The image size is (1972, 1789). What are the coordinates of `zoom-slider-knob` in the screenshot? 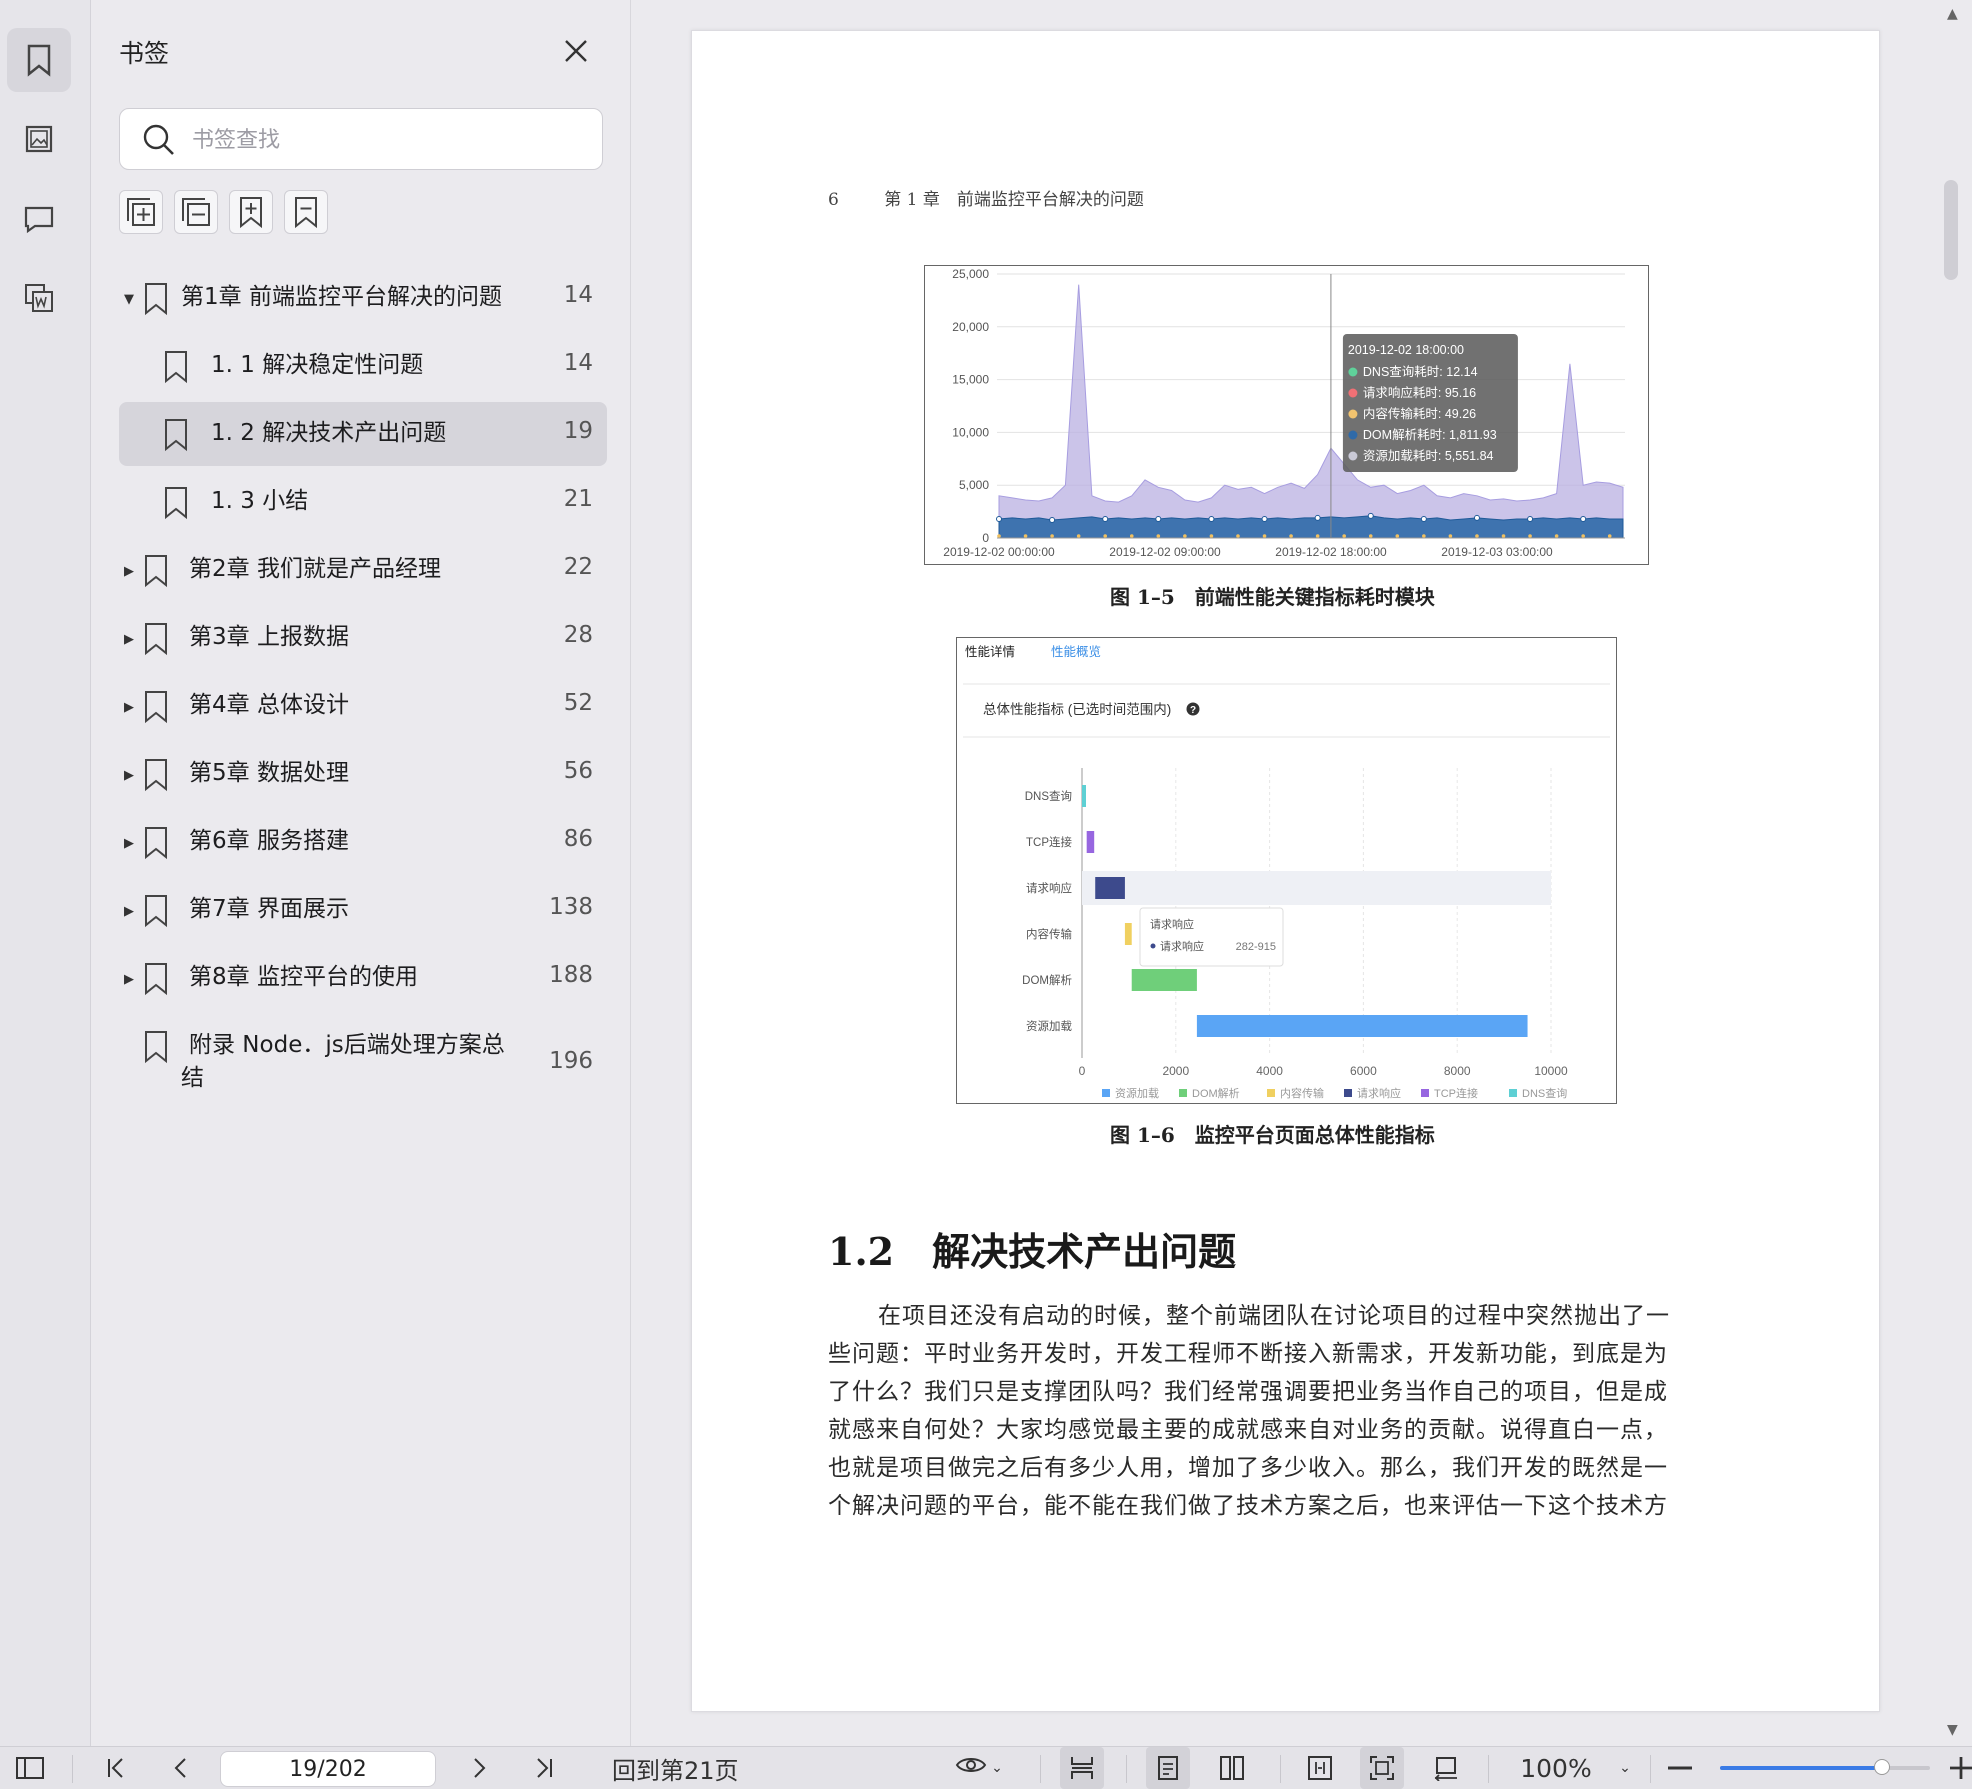 It's located at (1881, 1767).